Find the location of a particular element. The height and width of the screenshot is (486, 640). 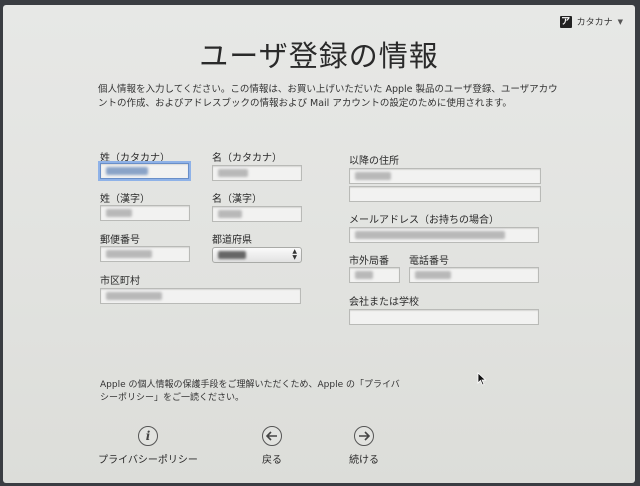

first-name-kanji-field is located at coordinates (257, 214).